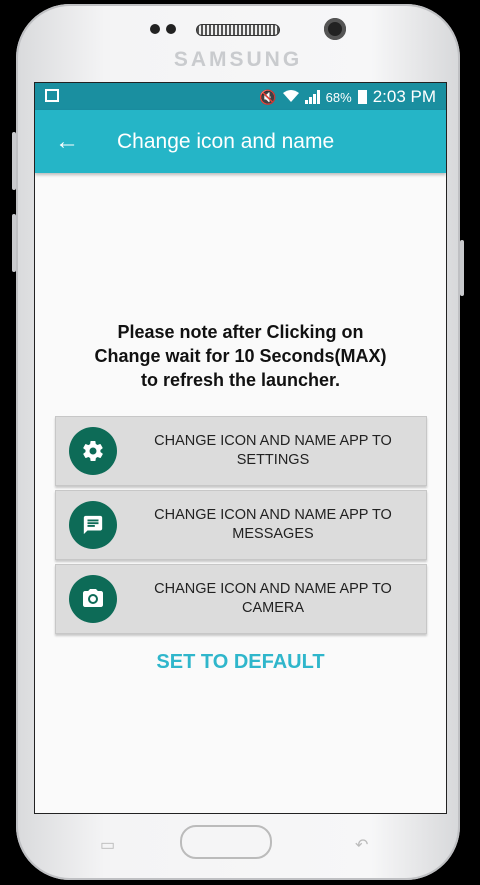 This screenshot has height=885, width=480. Describe the element at coordinates (240, 662) in the screenshot. I see `set-to-default-button: SET TO DEFAULT` at that location.